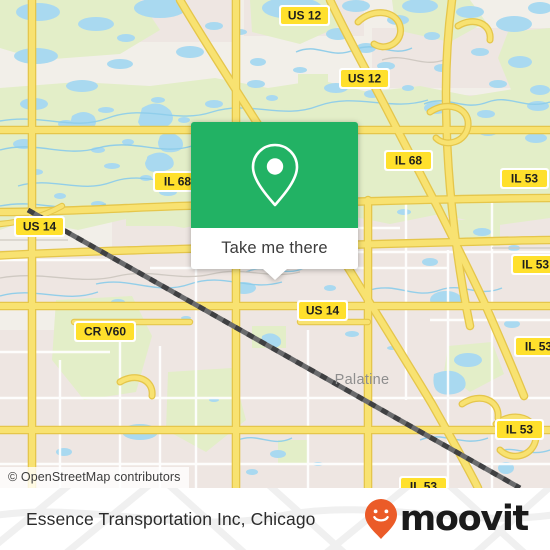  What do you see at coordinates (274, 248) in the screenshot?
I see `take-me-there-label: Take me there` at bounding box center [274, 248].